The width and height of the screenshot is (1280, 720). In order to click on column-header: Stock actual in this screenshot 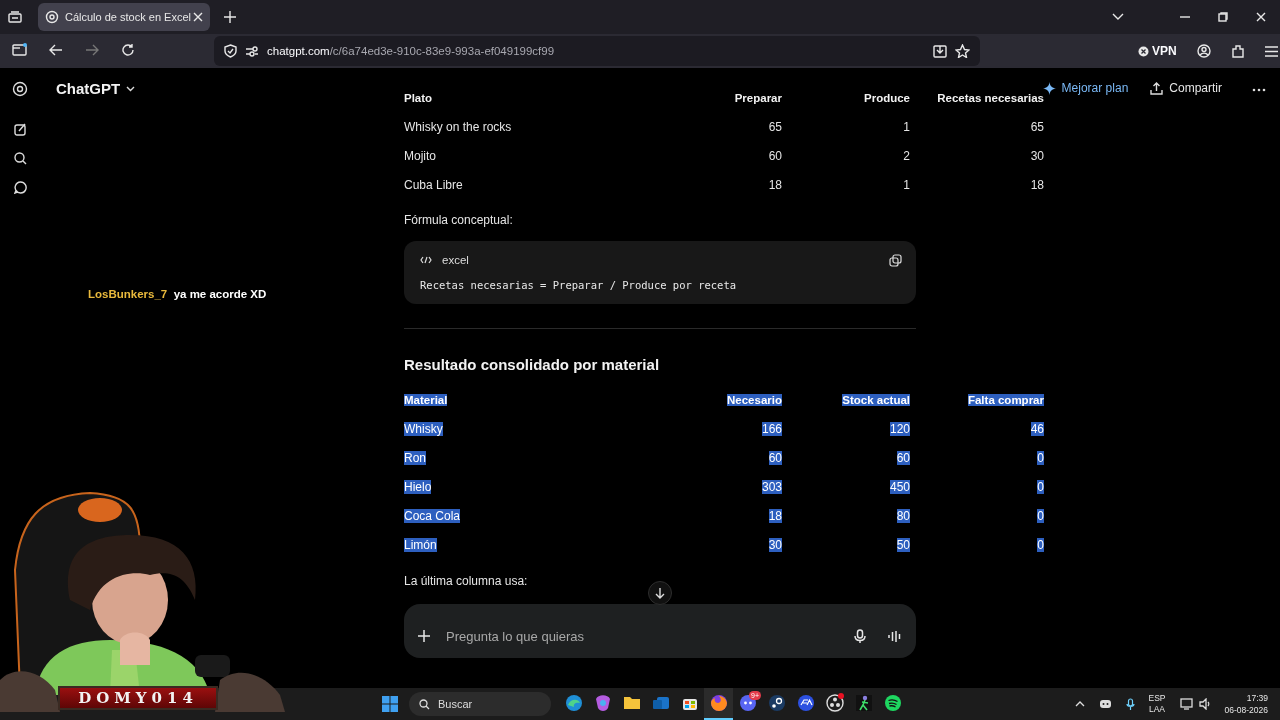, I will do `click(876, 399)`.